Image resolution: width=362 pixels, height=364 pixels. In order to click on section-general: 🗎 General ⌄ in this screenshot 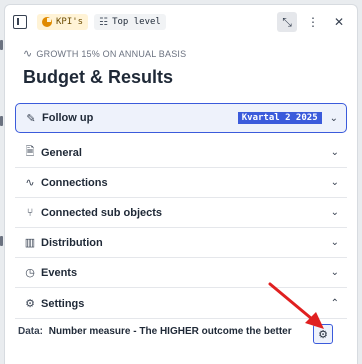, I will do `click(181, 153)`.